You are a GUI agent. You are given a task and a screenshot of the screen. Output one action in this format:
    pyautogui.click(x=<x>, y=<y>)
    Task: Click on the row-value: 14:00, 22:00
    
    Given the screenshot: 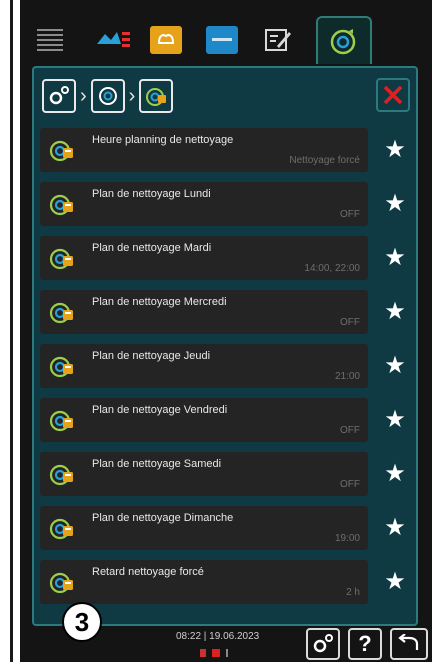 What is the action you would take?
    pyautogui.click(x=332, y=268)
    